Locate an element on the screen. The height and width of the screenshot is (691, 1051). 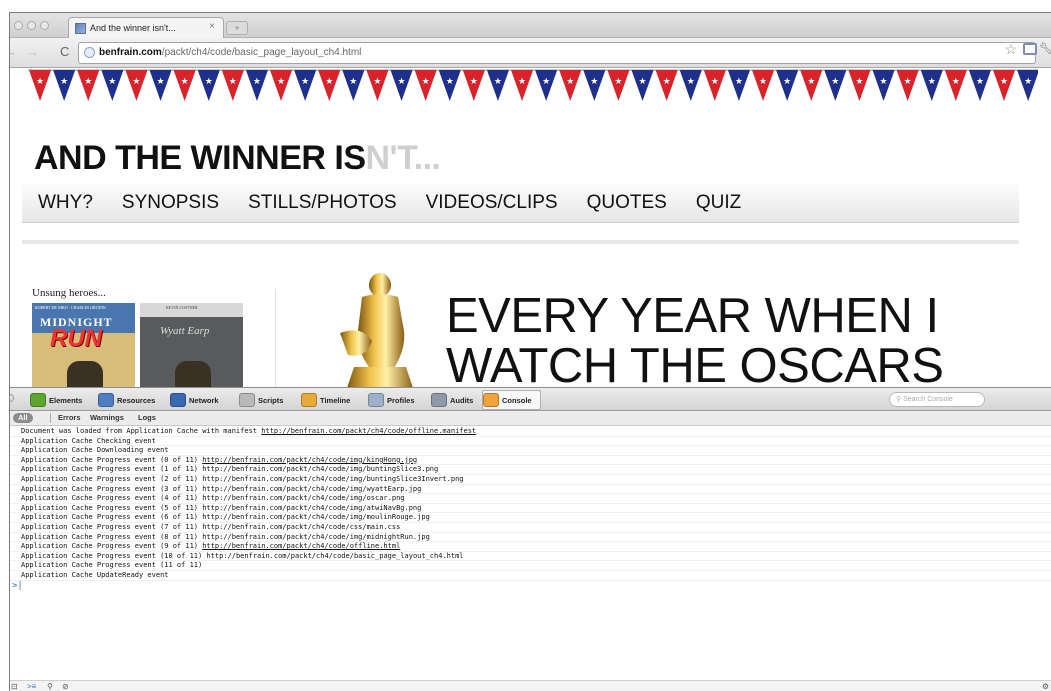
devtools-tab-console: Console is located at coordinates (511, 400).